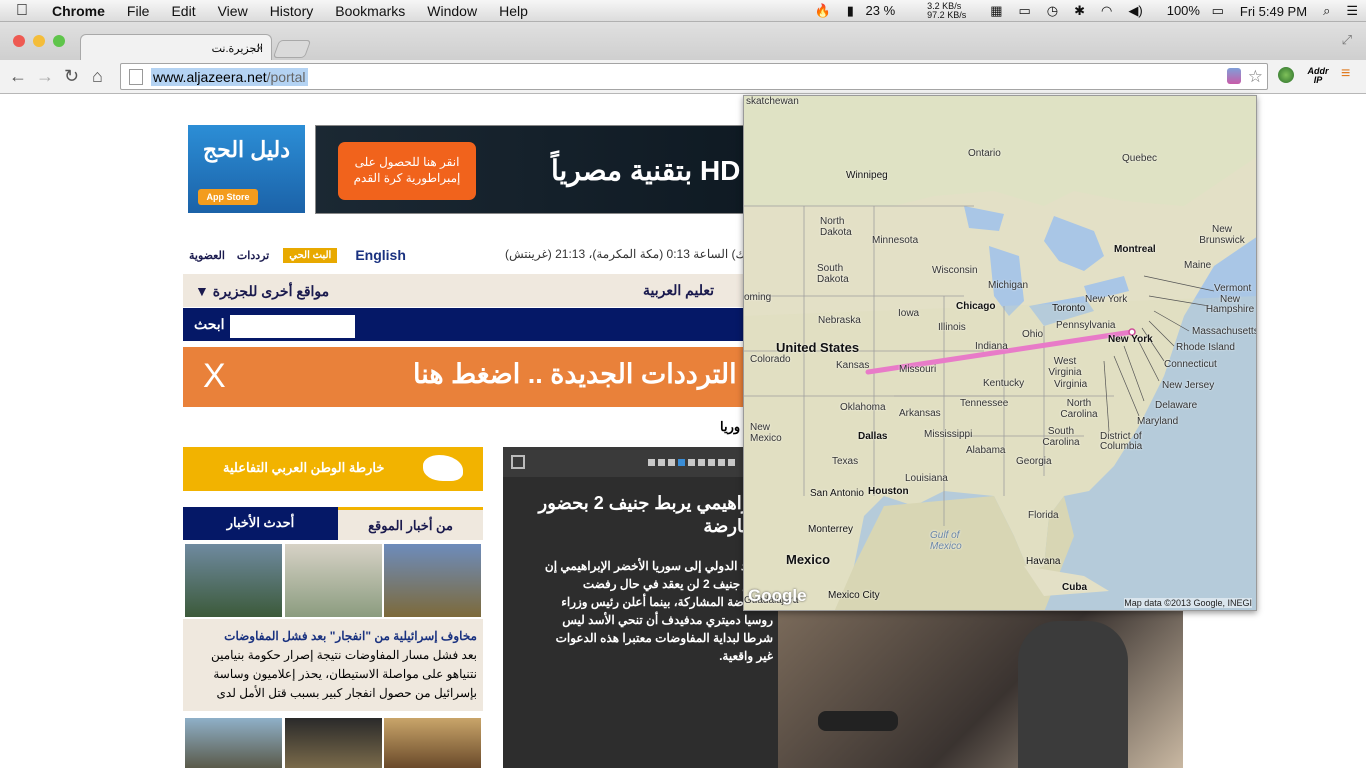 The height and width of the screenshot is (768, 1366). Describe the element at coordinates (1273, 11) in the screenshot. I see `clock: Fri 5:49 PM` at that location.